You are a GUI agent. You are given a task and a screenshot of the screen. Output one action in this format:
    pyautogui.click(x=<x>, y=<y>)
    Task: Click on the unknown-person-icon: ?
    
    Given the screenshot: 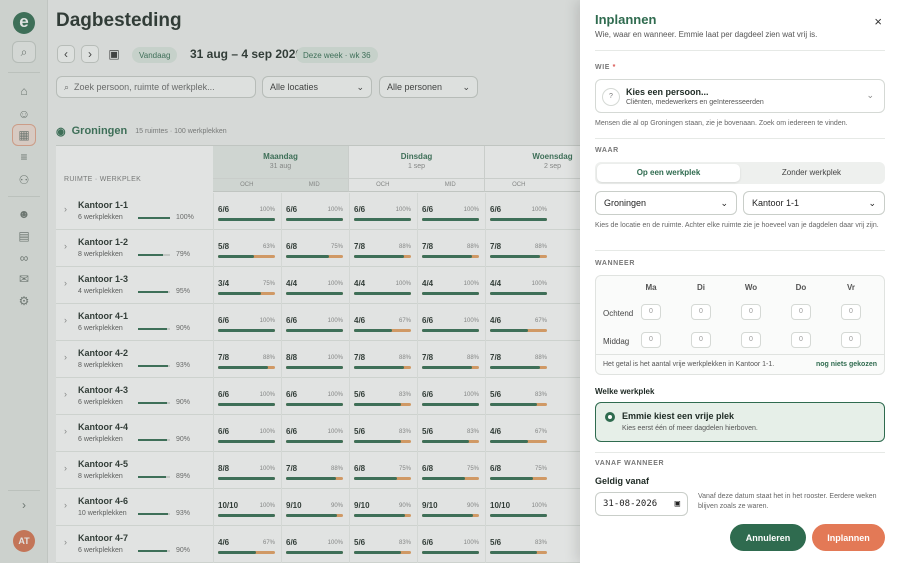 What is the action you would take?
    pyautogui.click(x=611, y=97)
    